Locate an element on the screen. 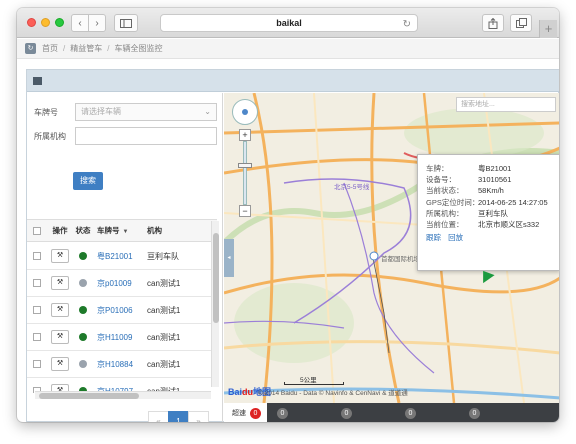 This screenshot has height=444, width=576. plate-link: 京P01006 is located at coordinates (119, 310).